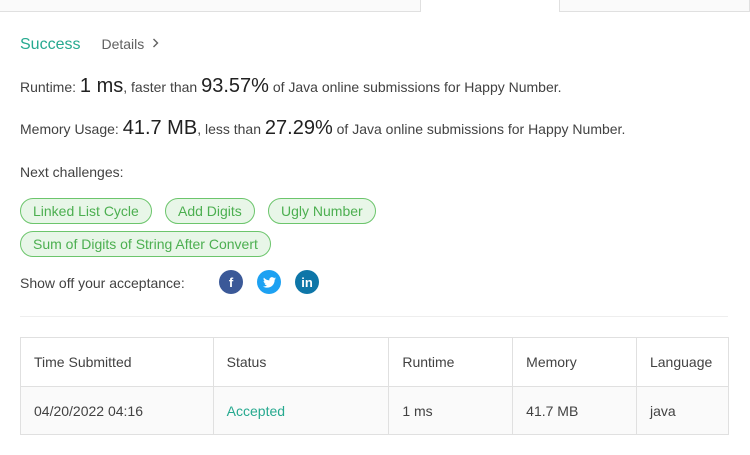 Image resolution: width=750 pixels, height=455 pixels. I want to click on challenge-chip-add-digits: Add Digits, so click(210, 211).